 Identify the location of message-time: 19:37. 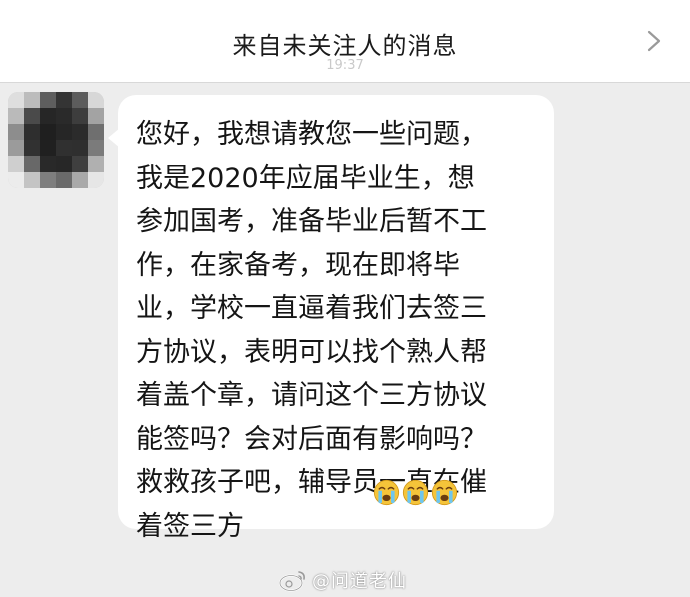
(345, 65).